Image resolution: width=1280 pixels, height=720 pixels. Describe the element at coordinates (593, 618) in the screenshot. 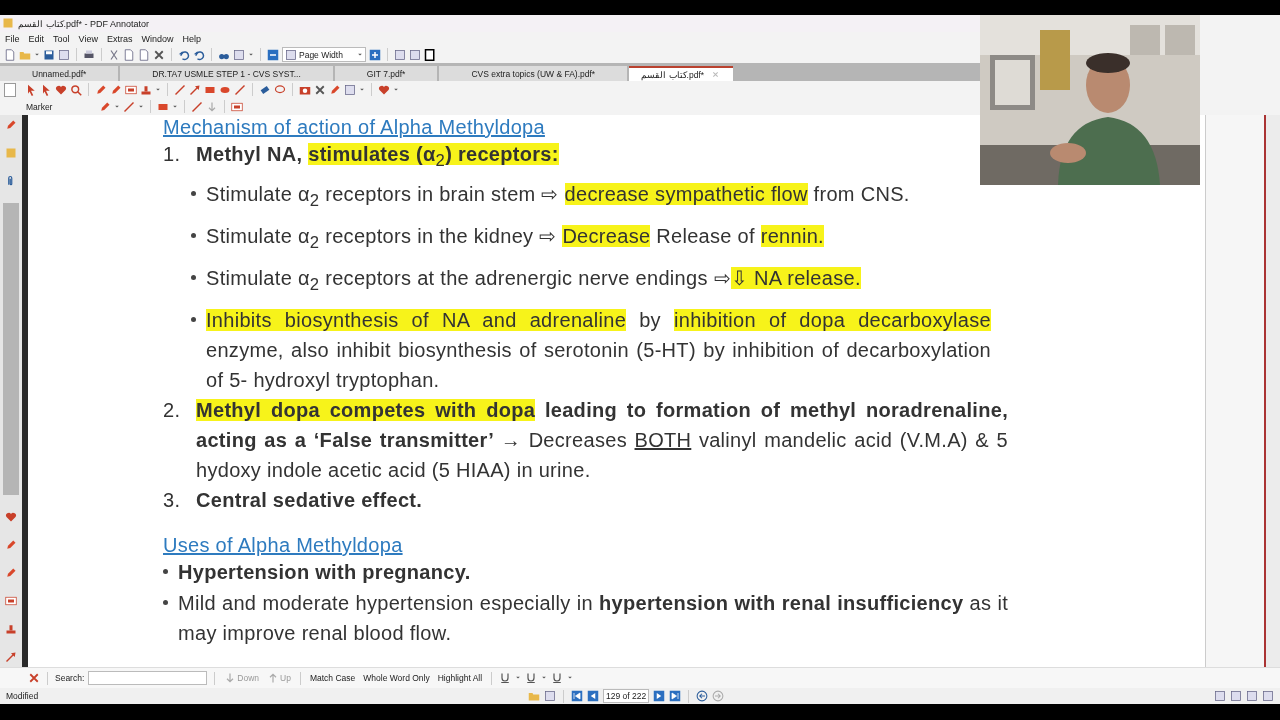

I see `bullet-text: Mild and moderate hypertension especially in hypertension with renal insufficiency as it may improve renal blood flow.` at that location.